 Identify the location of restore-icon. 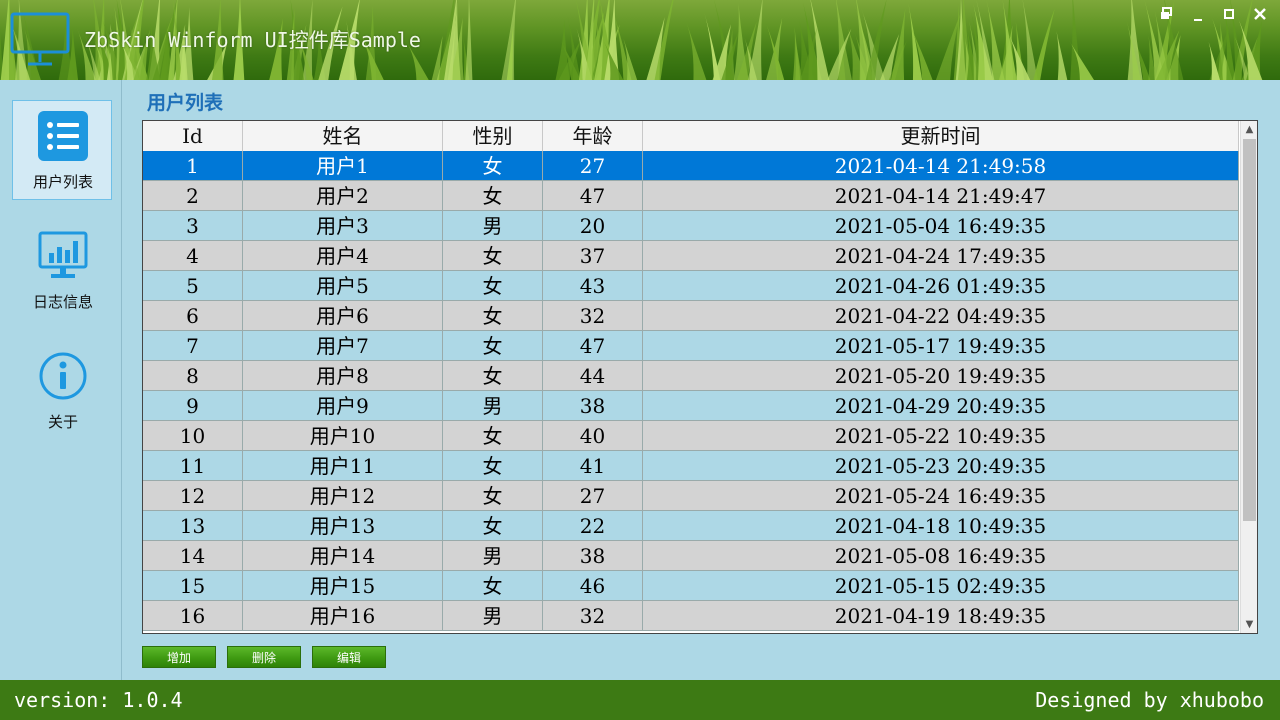
(1167, 14).